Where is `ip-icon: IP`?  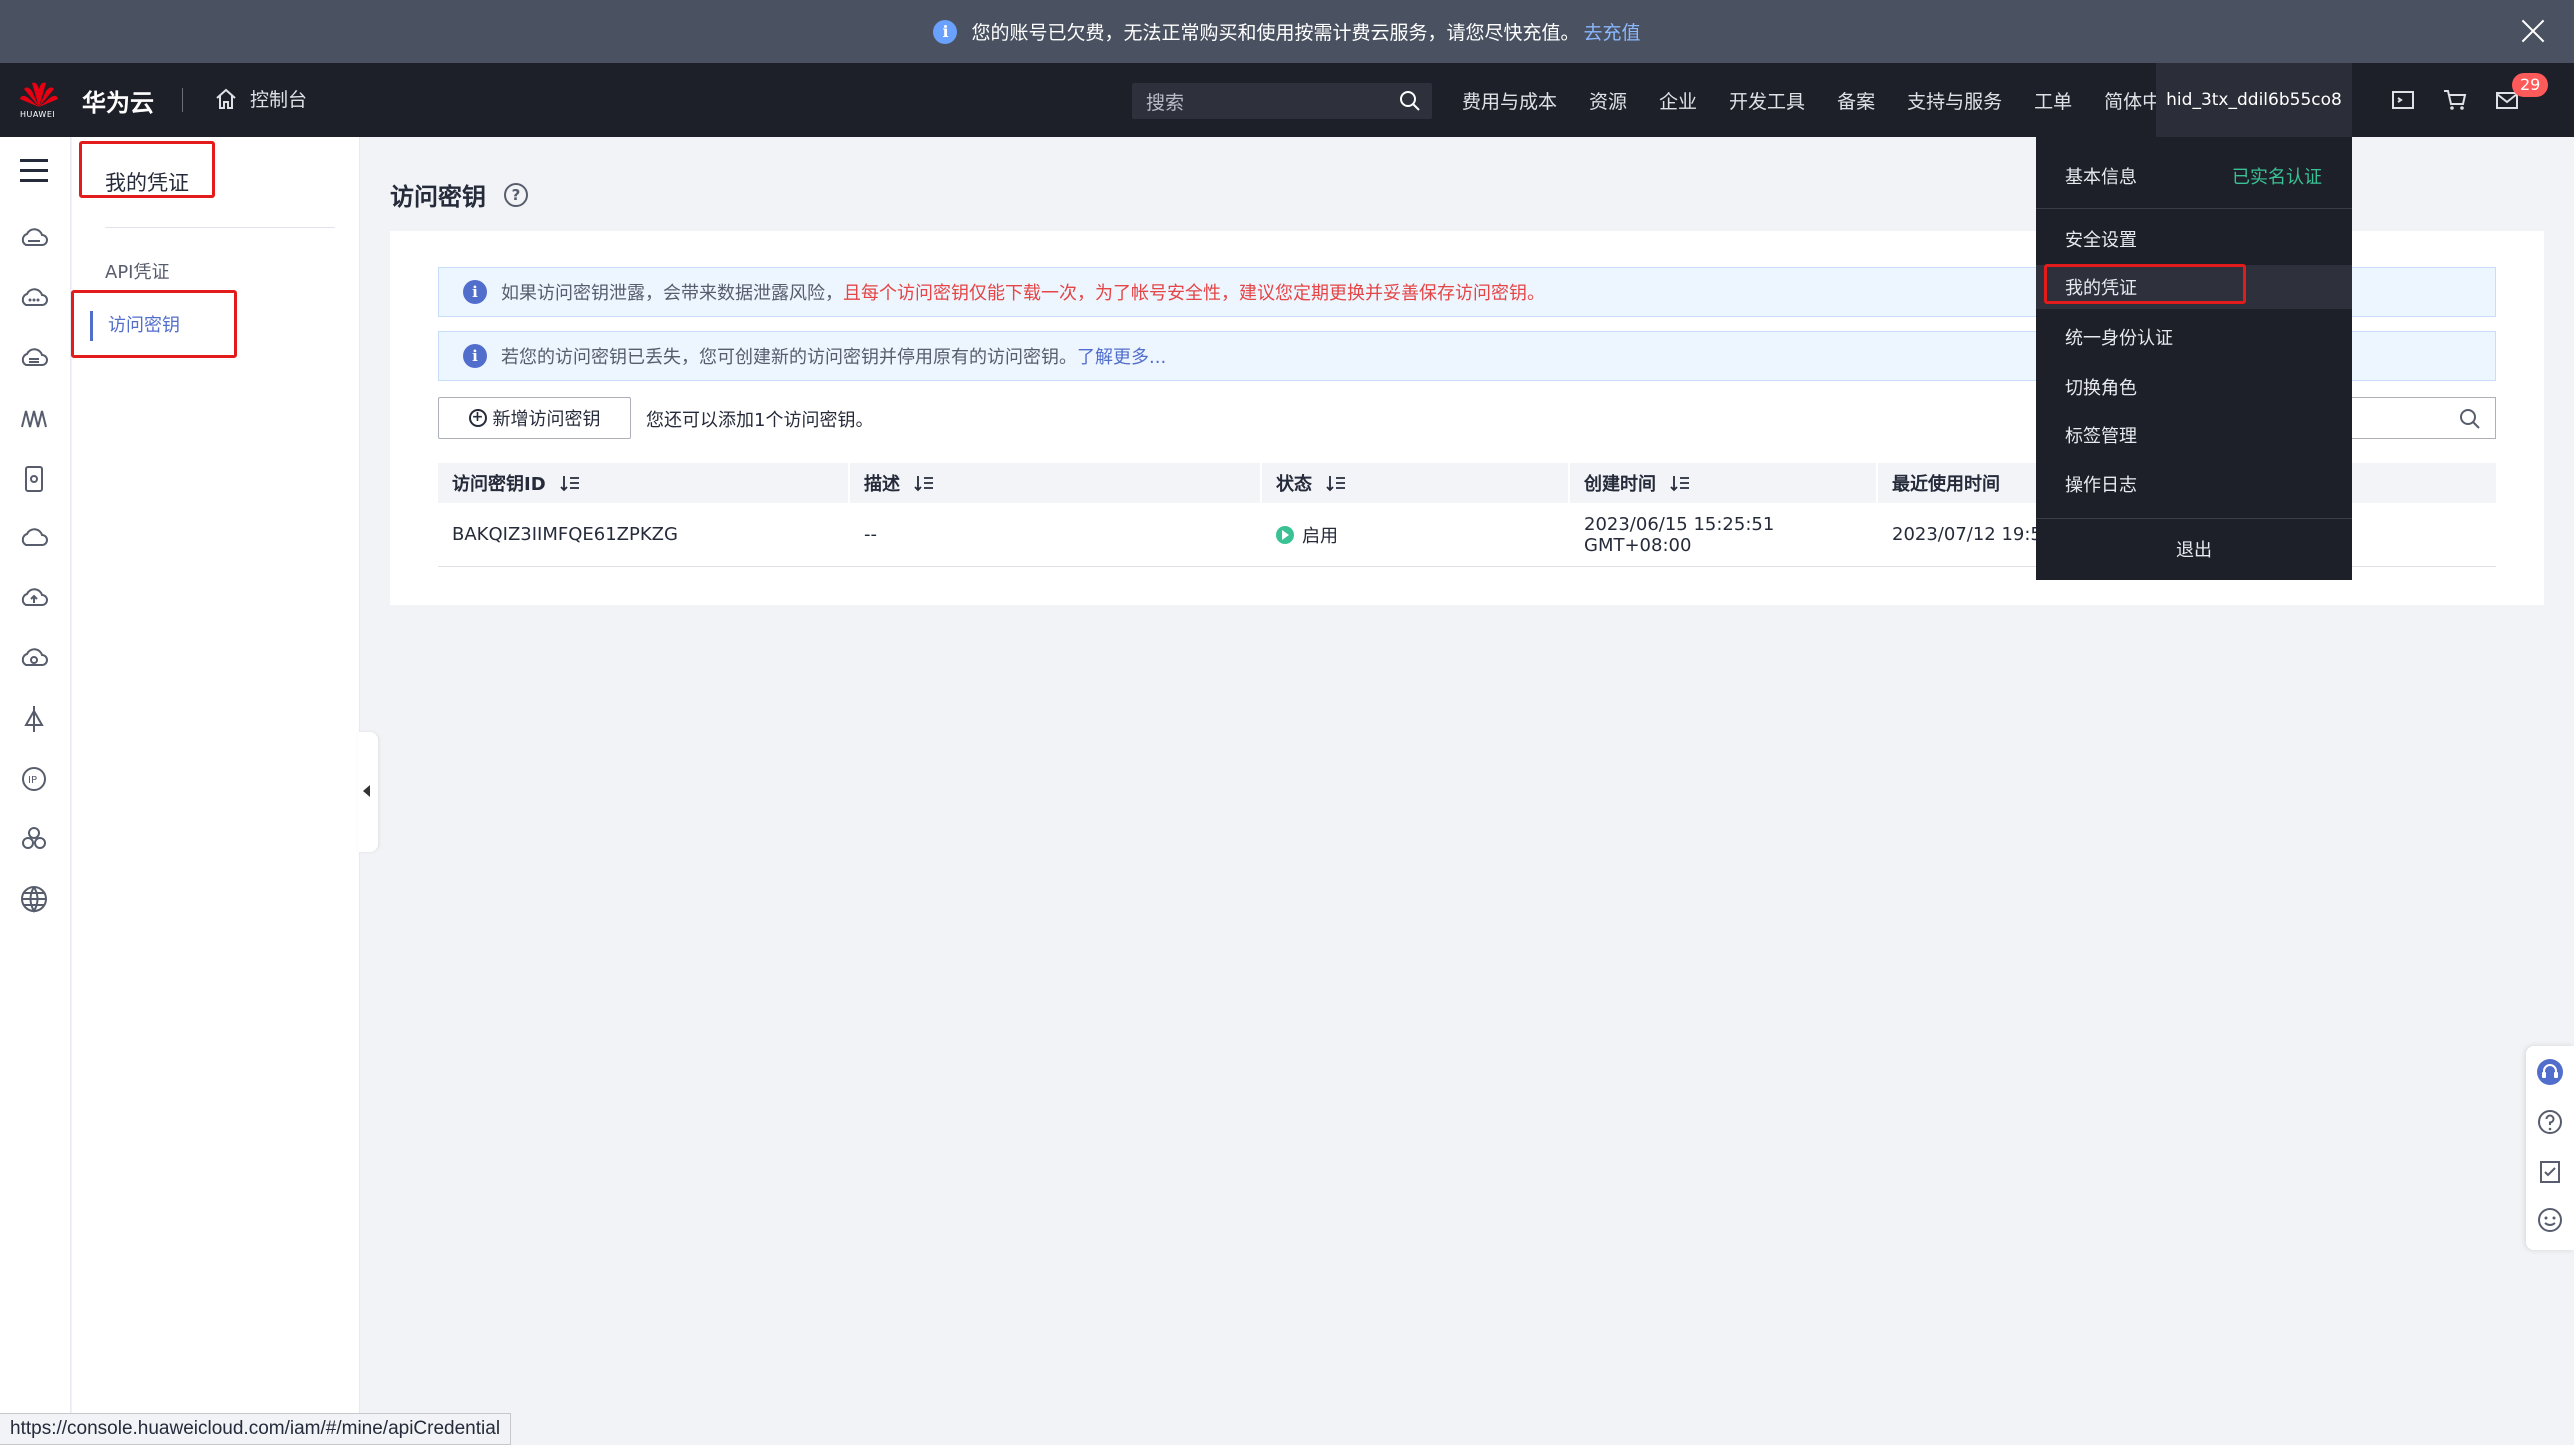 ip-icon: IP is located at coordinates (34, 779).